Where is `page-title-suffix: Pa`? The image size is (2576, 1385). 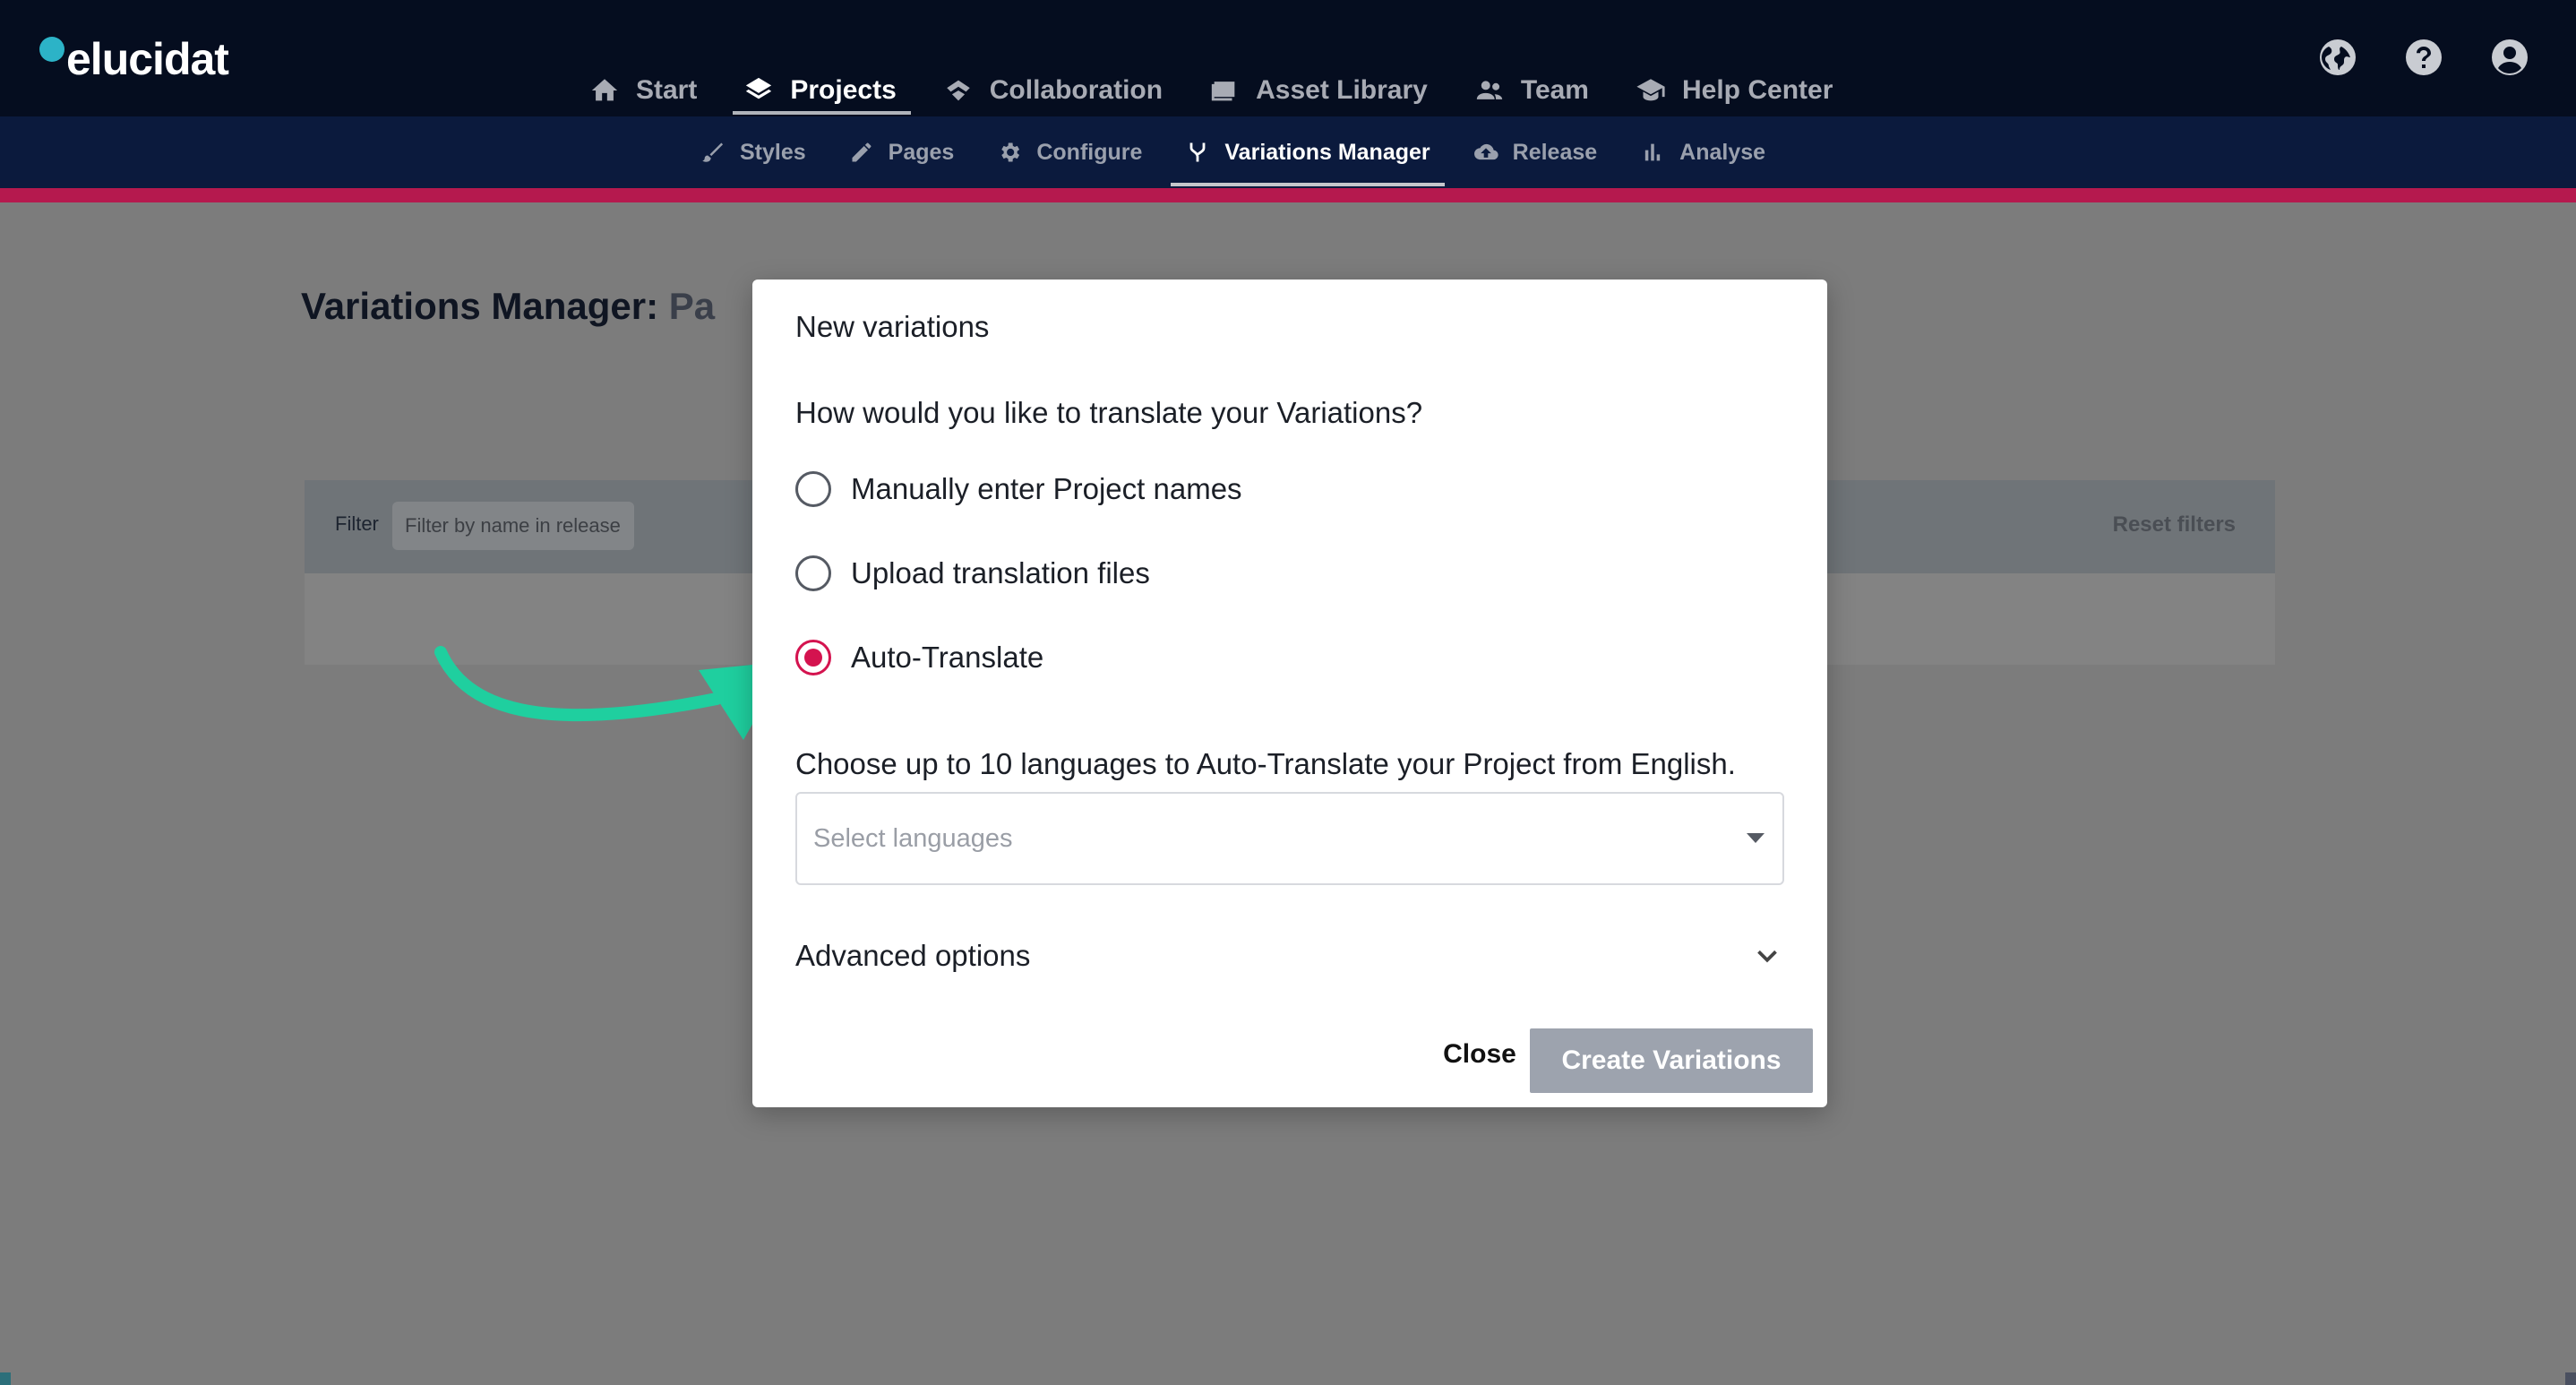
page-title-suffix: Pa is located at coordinates (692, 306).